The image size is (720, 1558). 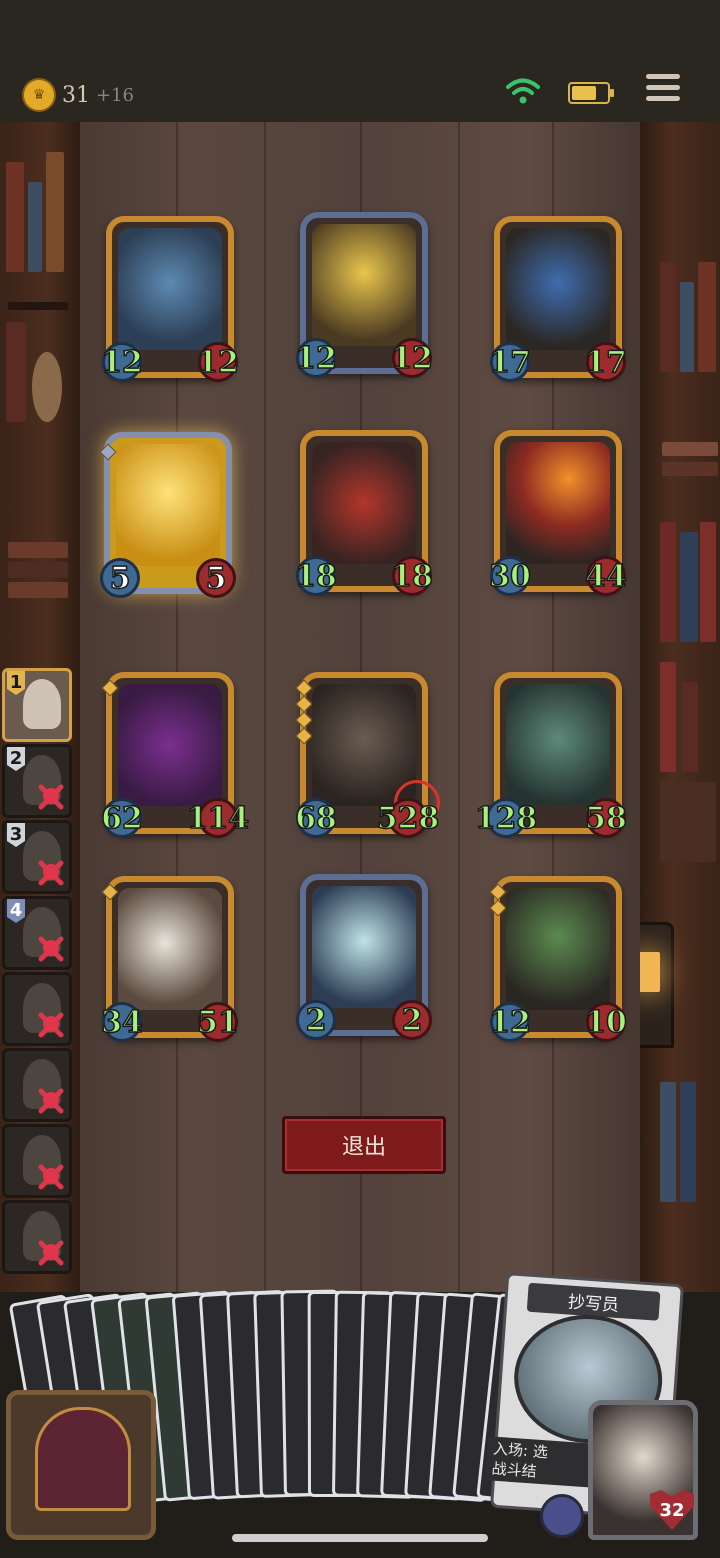 I want to click on leaderboard-player: 3, so click(x=37, y=857).